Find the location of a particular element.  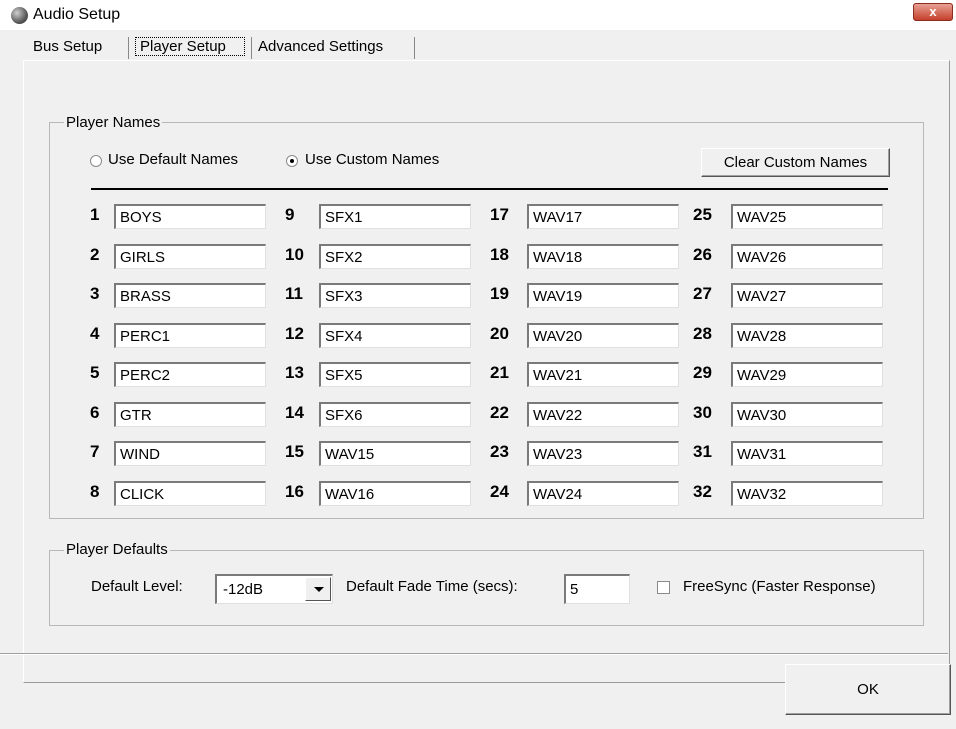

player-number: 3 is located at coordinates (95, 293).